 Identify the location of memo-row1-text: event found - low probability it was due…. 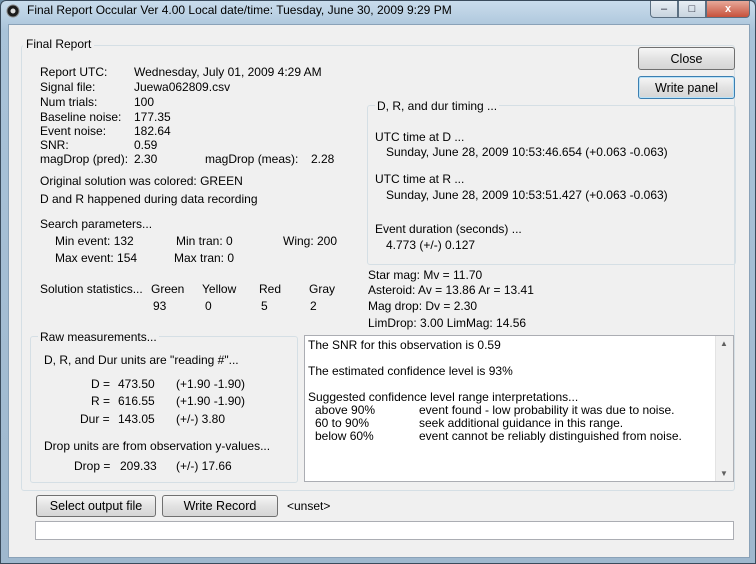
(547, 410).